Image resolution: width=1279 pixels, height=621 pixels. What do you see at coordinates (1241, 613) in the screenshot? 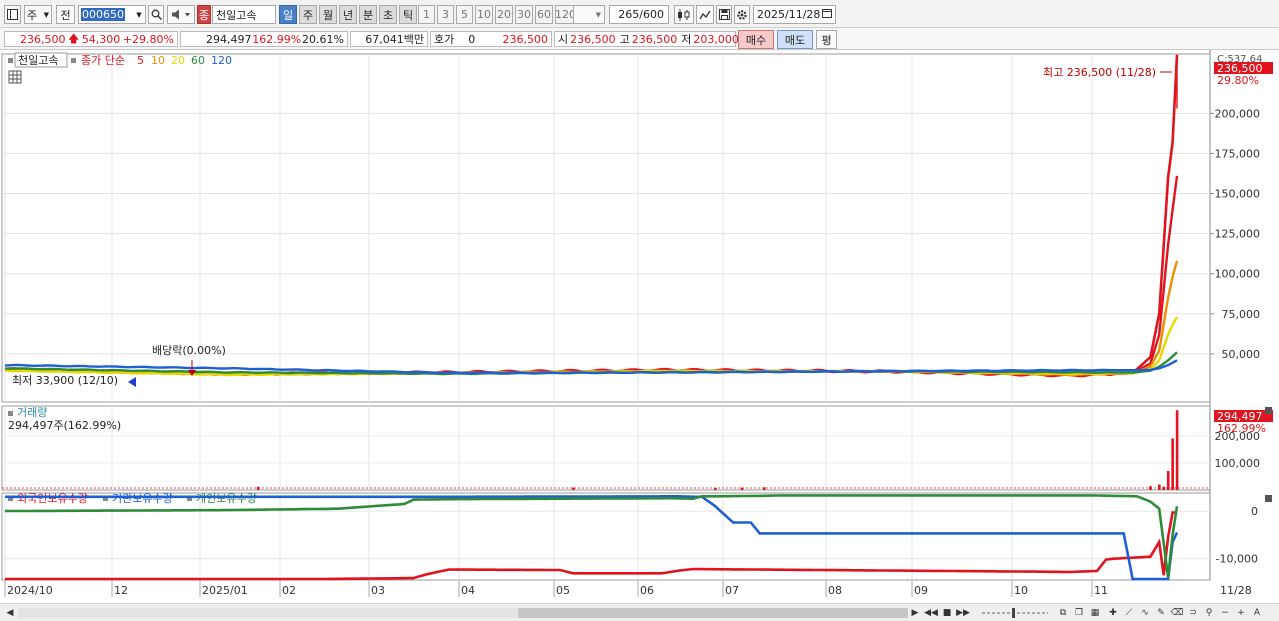
I see `zoom-in-icon: +` at bounding box center [1241, 613].